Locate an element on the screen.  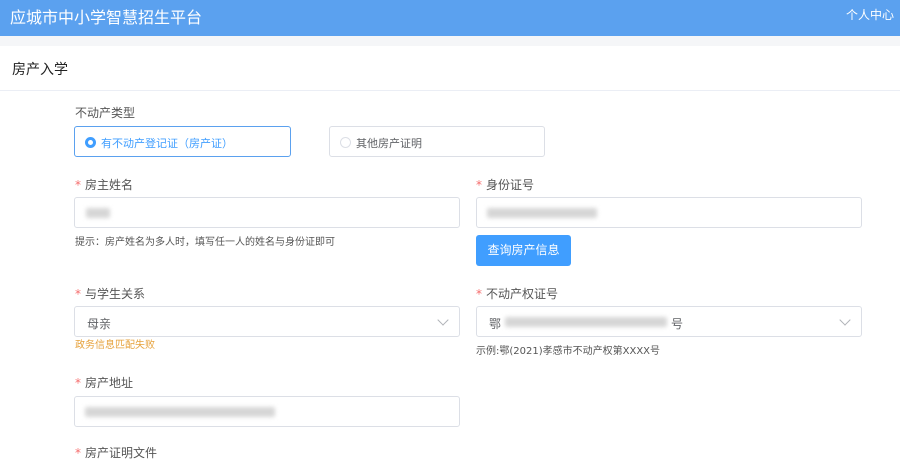
relation-select: 母亲 is located at coordinates (267, 321).